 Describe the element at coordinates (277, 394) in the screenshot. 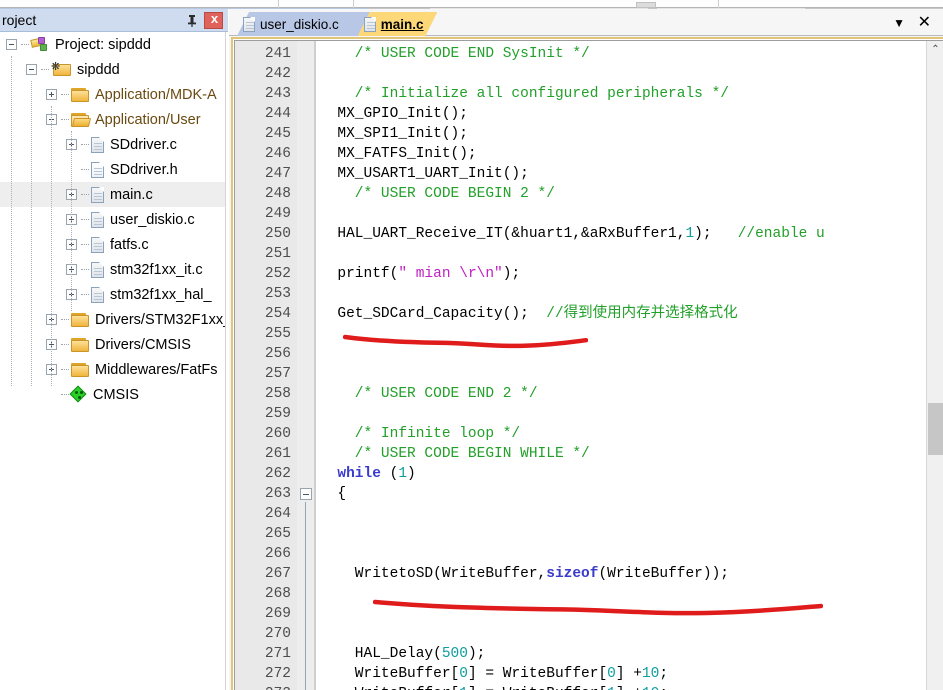

I see `line-number: 258` at that location.